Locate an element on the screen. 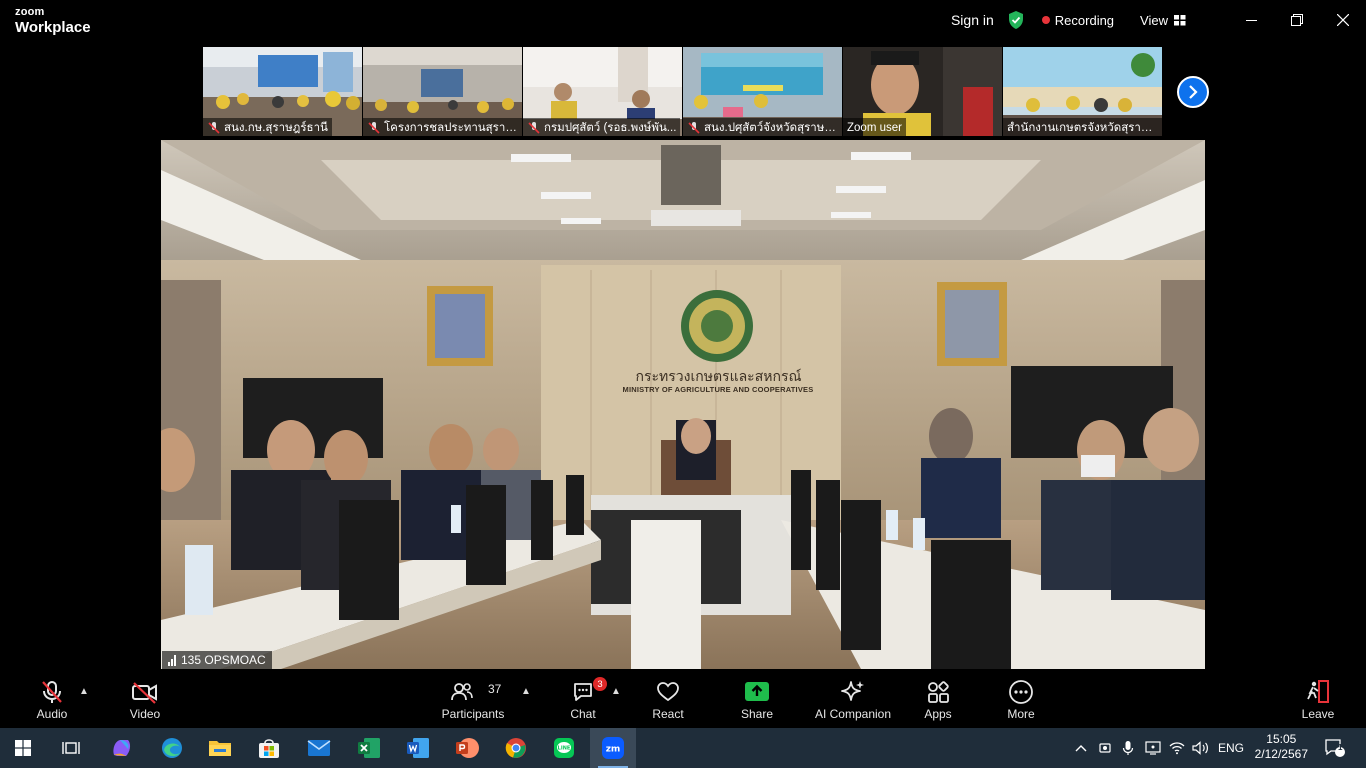 This screenshot has height=768, width=1366. taskbar-word is located at coordinates (418, 748).